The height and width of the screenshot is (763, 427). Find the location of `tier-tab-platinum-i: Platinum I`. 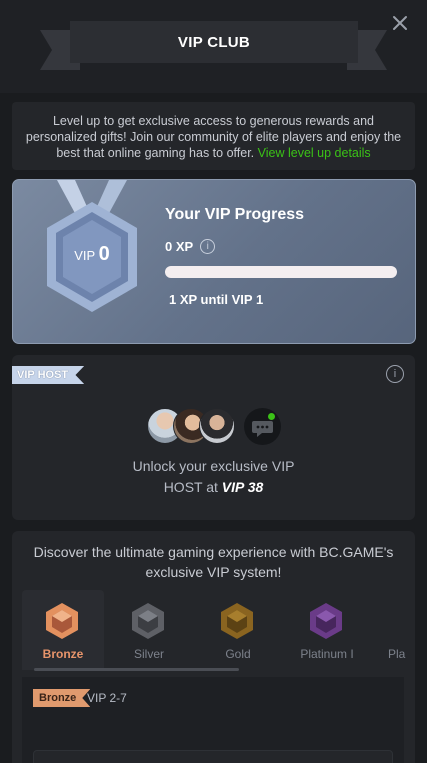

tier-tab-platinum-i: Platinum I is located at coordinates (327, 630).